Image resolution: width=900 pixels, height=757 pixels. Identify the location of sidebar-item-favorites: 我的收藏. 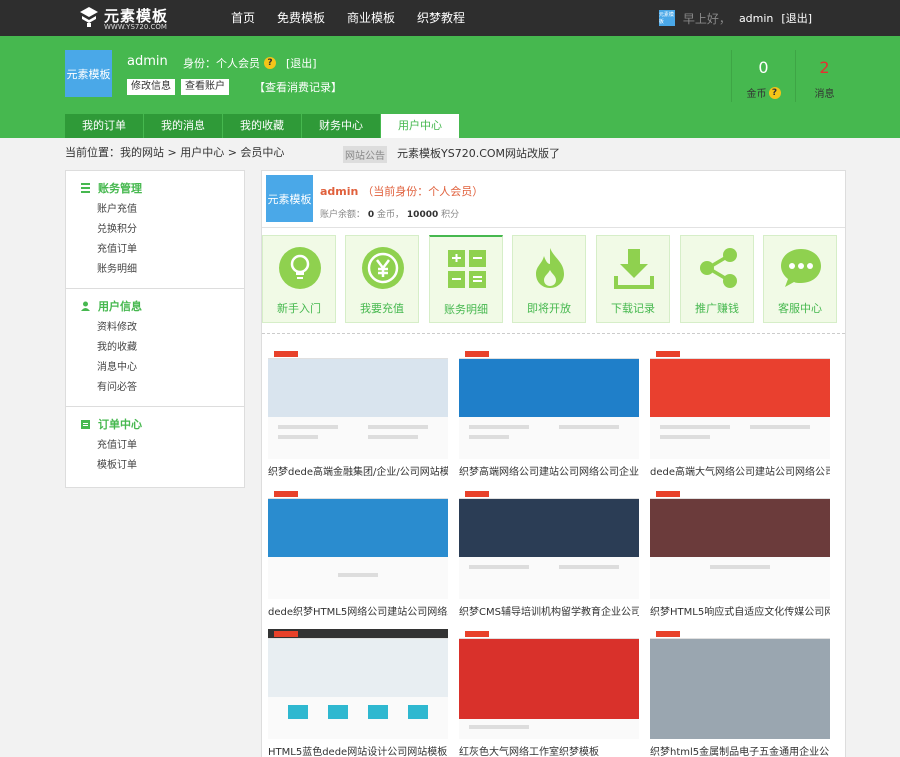
(155, 348).